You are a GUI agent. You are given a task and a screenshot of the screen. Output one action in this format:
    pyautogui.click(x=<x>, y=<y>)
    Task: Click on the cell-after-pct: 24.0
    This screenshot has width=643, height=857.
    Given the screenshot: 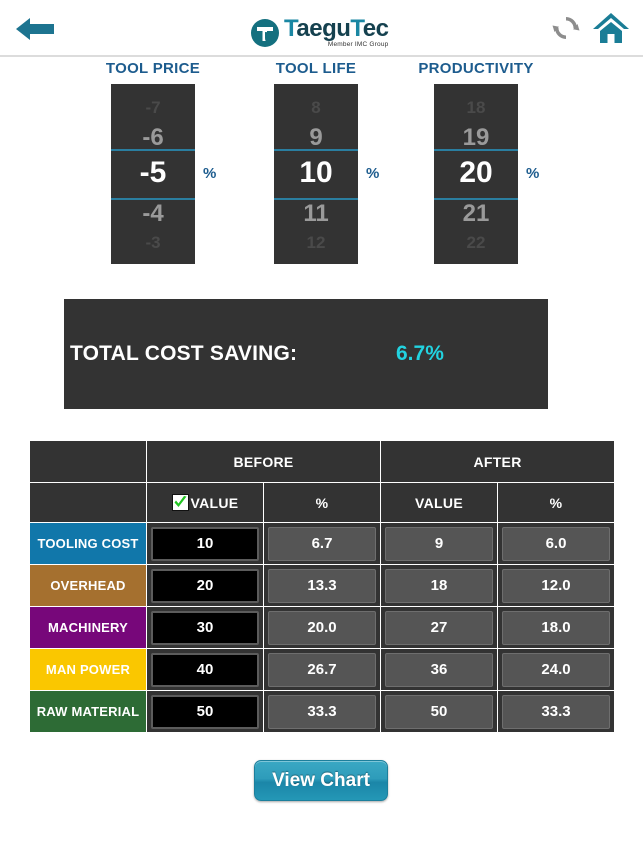 What is the action you would take?
    pyautogui.click(x=556, y=669)
    